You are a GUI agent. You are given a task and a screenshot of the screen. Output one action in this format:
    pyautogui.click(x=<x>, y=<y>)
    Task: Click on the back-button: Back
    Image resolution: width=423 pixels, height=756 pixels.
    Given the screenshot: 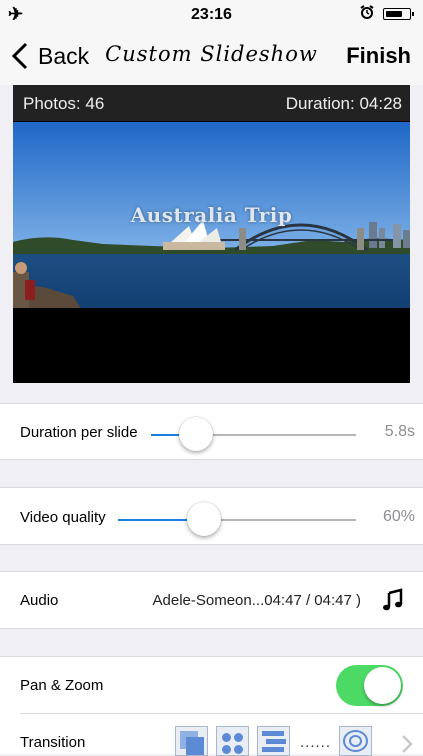 What is the action you would take?
    pyautogui.click(x=49, y=56)
    